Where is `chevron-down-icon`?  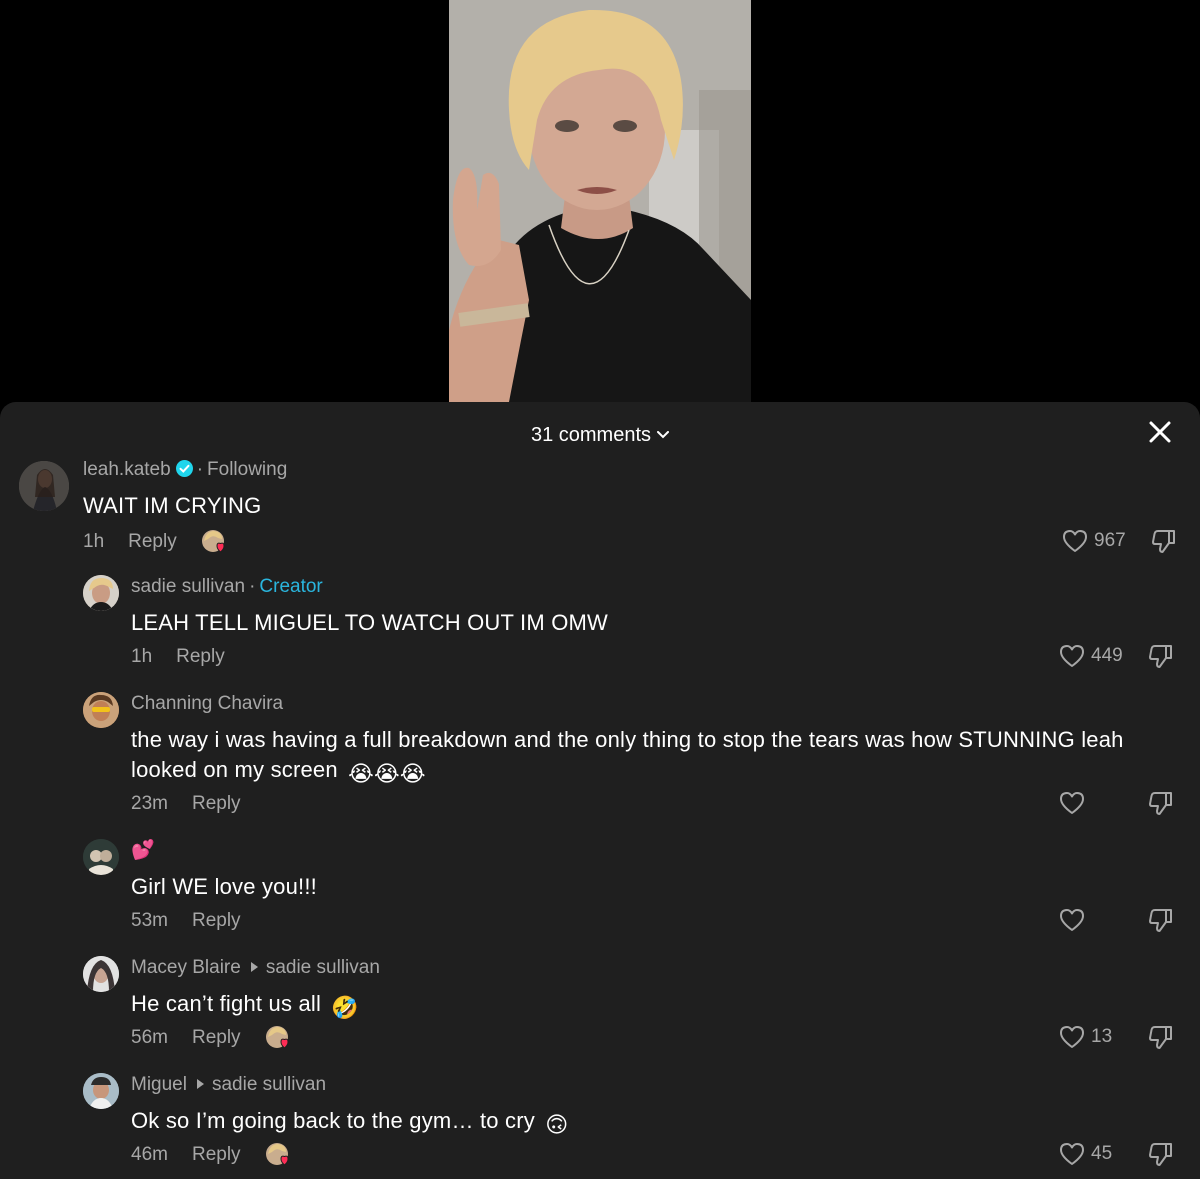
chevron-down-icon is located at coordinates (663, 433).